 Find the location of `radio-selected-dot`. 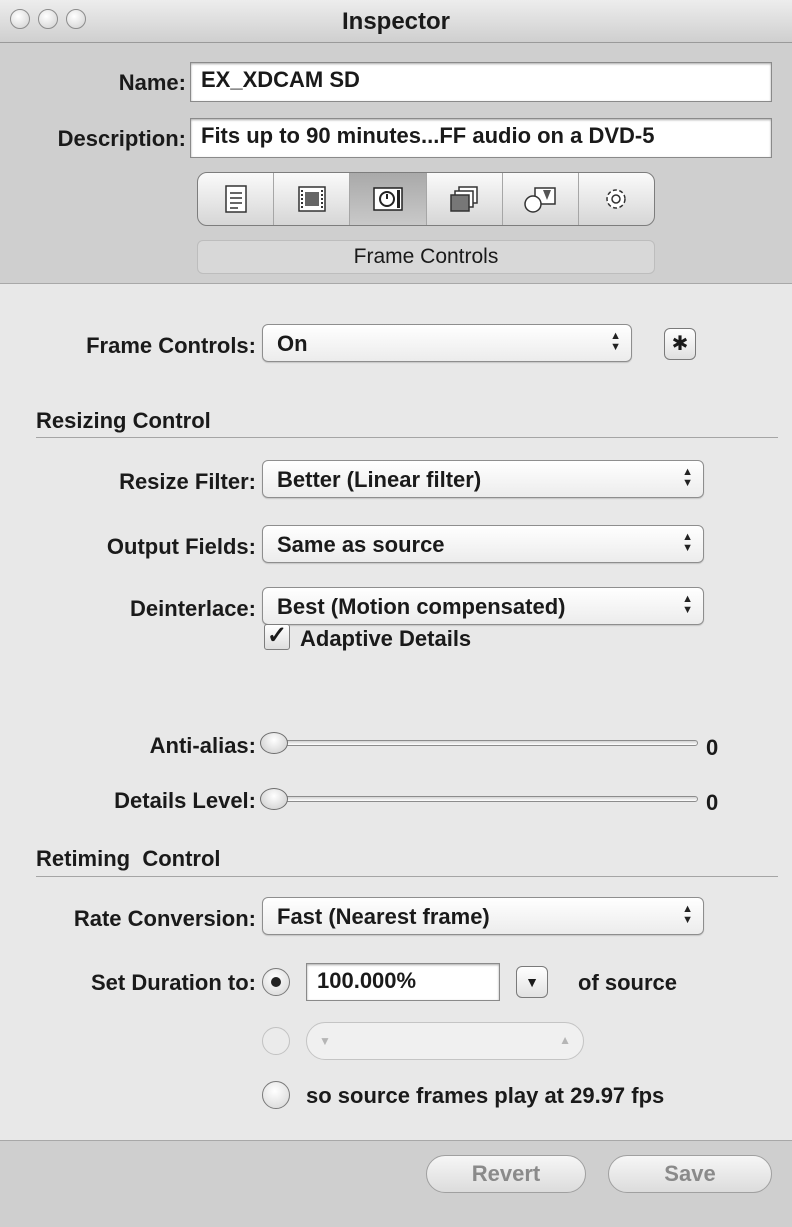

radio-selected-dot is located at coordinates (276, 982).